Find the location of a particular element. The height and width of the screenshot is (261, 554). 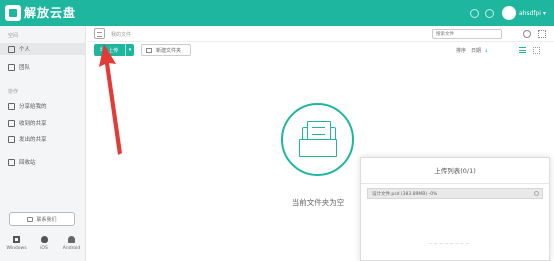

sidebar-item-recycle-bin: 回收站 is located at coordinates (43, 162).